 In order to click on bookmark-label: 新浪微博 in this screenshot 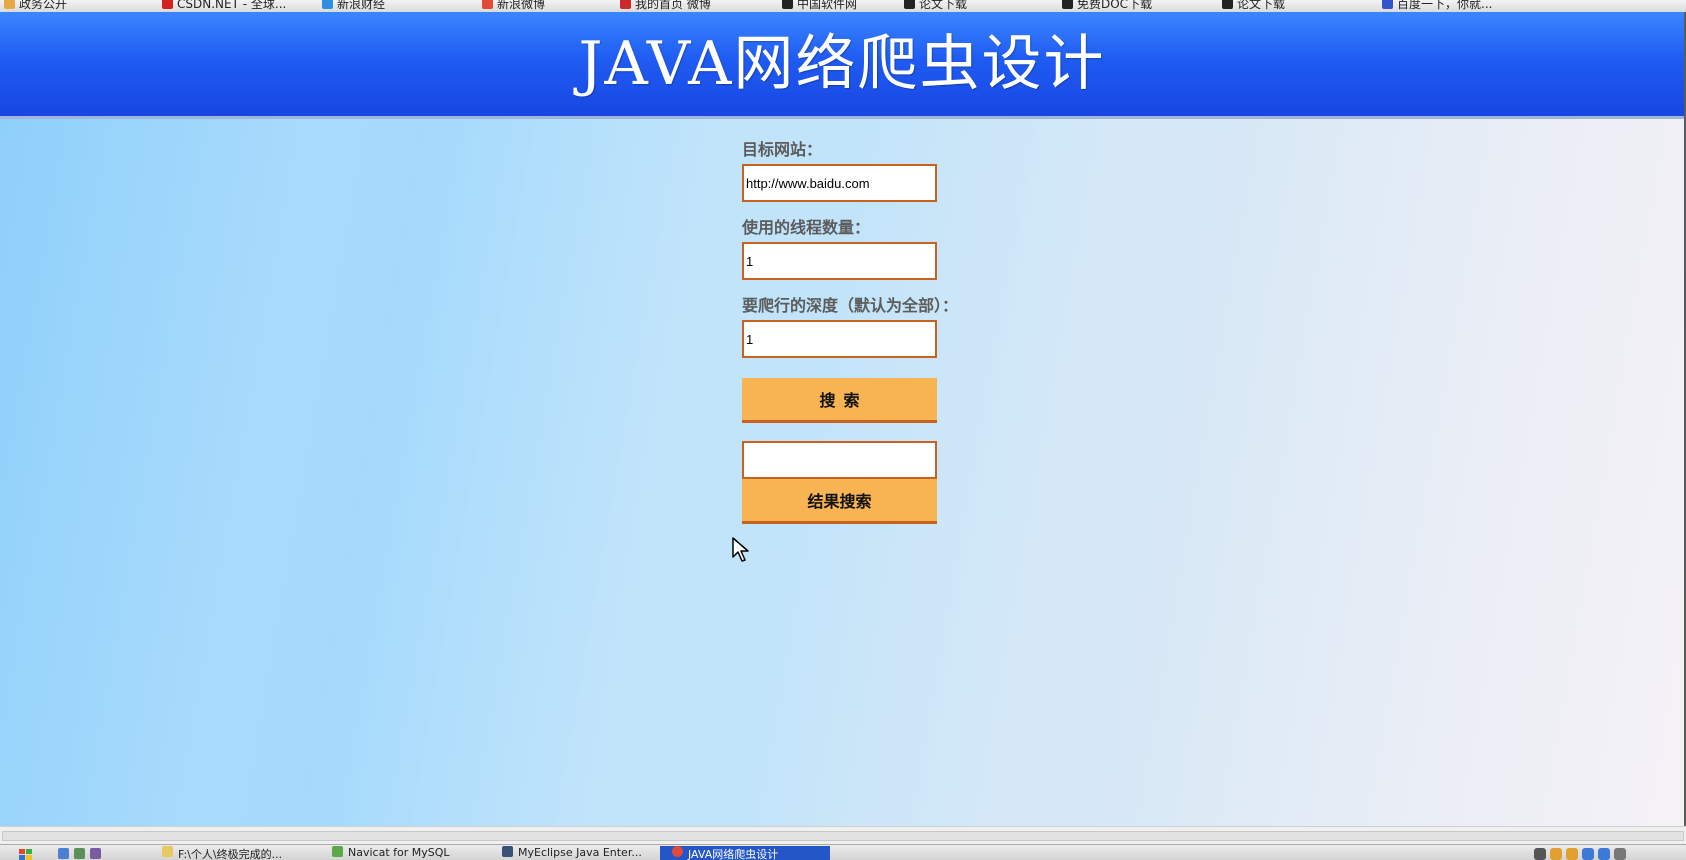, I will do `click(521, 5)`.